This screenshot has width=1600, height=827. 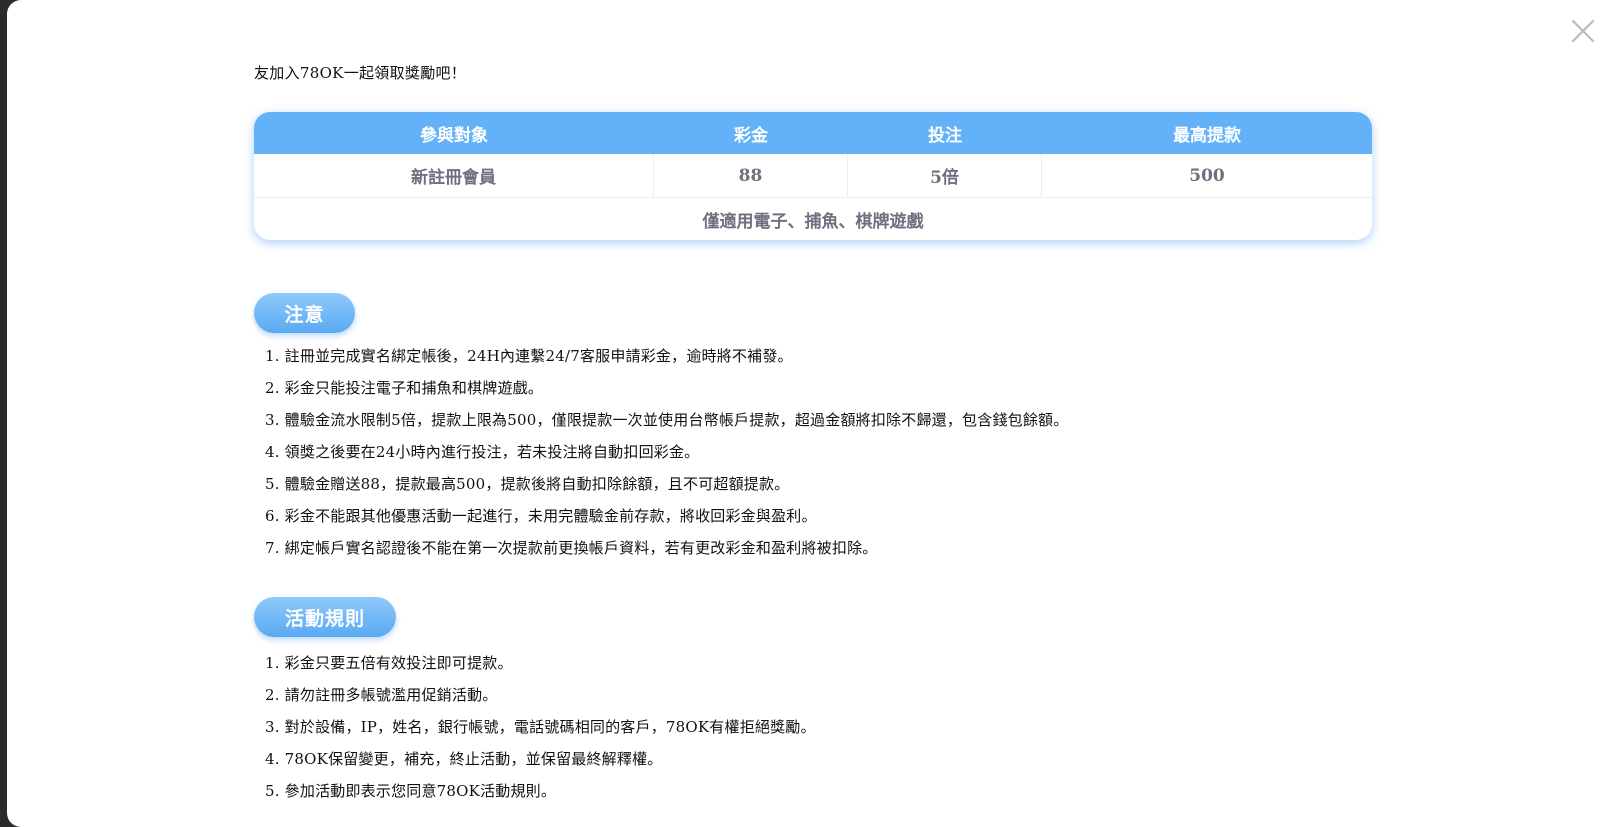 I want to click on list-item: 1. 註冊並完成實名綁定帳後，24H內連繫24/7客服申請彩金，逾時將不補發。, so click(x=529, y=356).